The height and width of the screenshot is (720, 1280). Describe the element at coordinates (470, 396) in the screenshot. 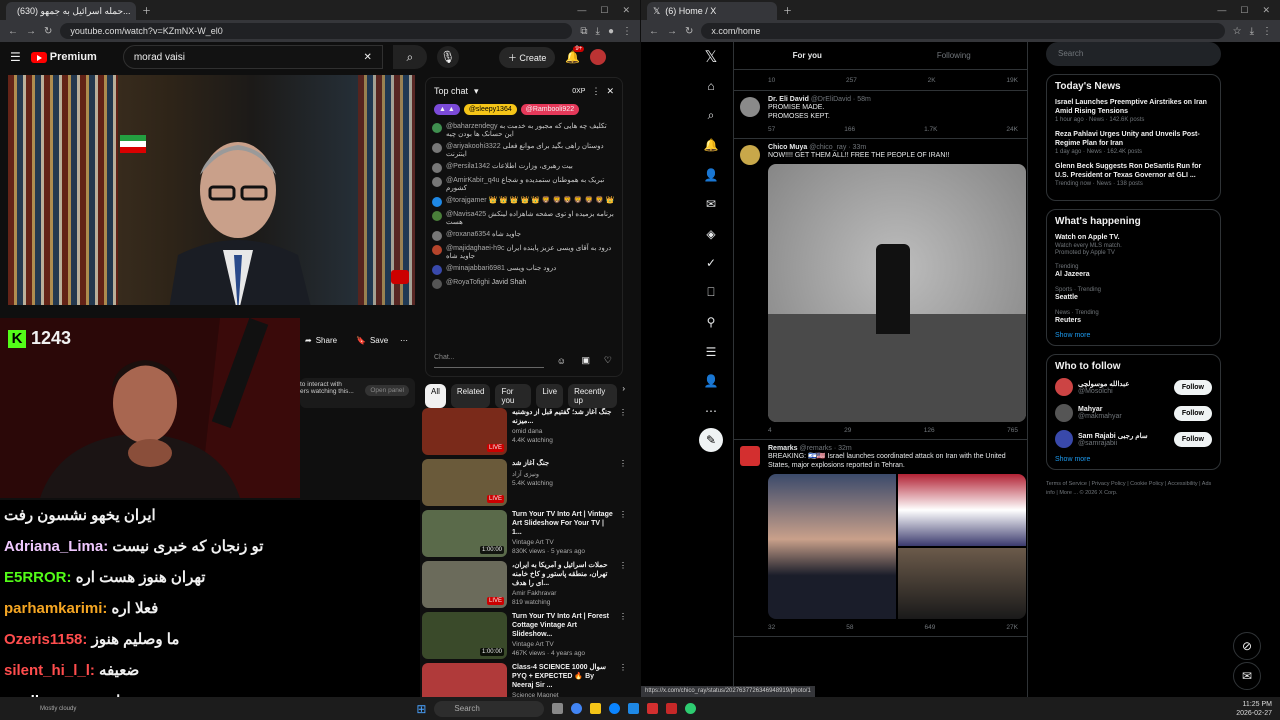

I see `chip-related: Related` at that location.